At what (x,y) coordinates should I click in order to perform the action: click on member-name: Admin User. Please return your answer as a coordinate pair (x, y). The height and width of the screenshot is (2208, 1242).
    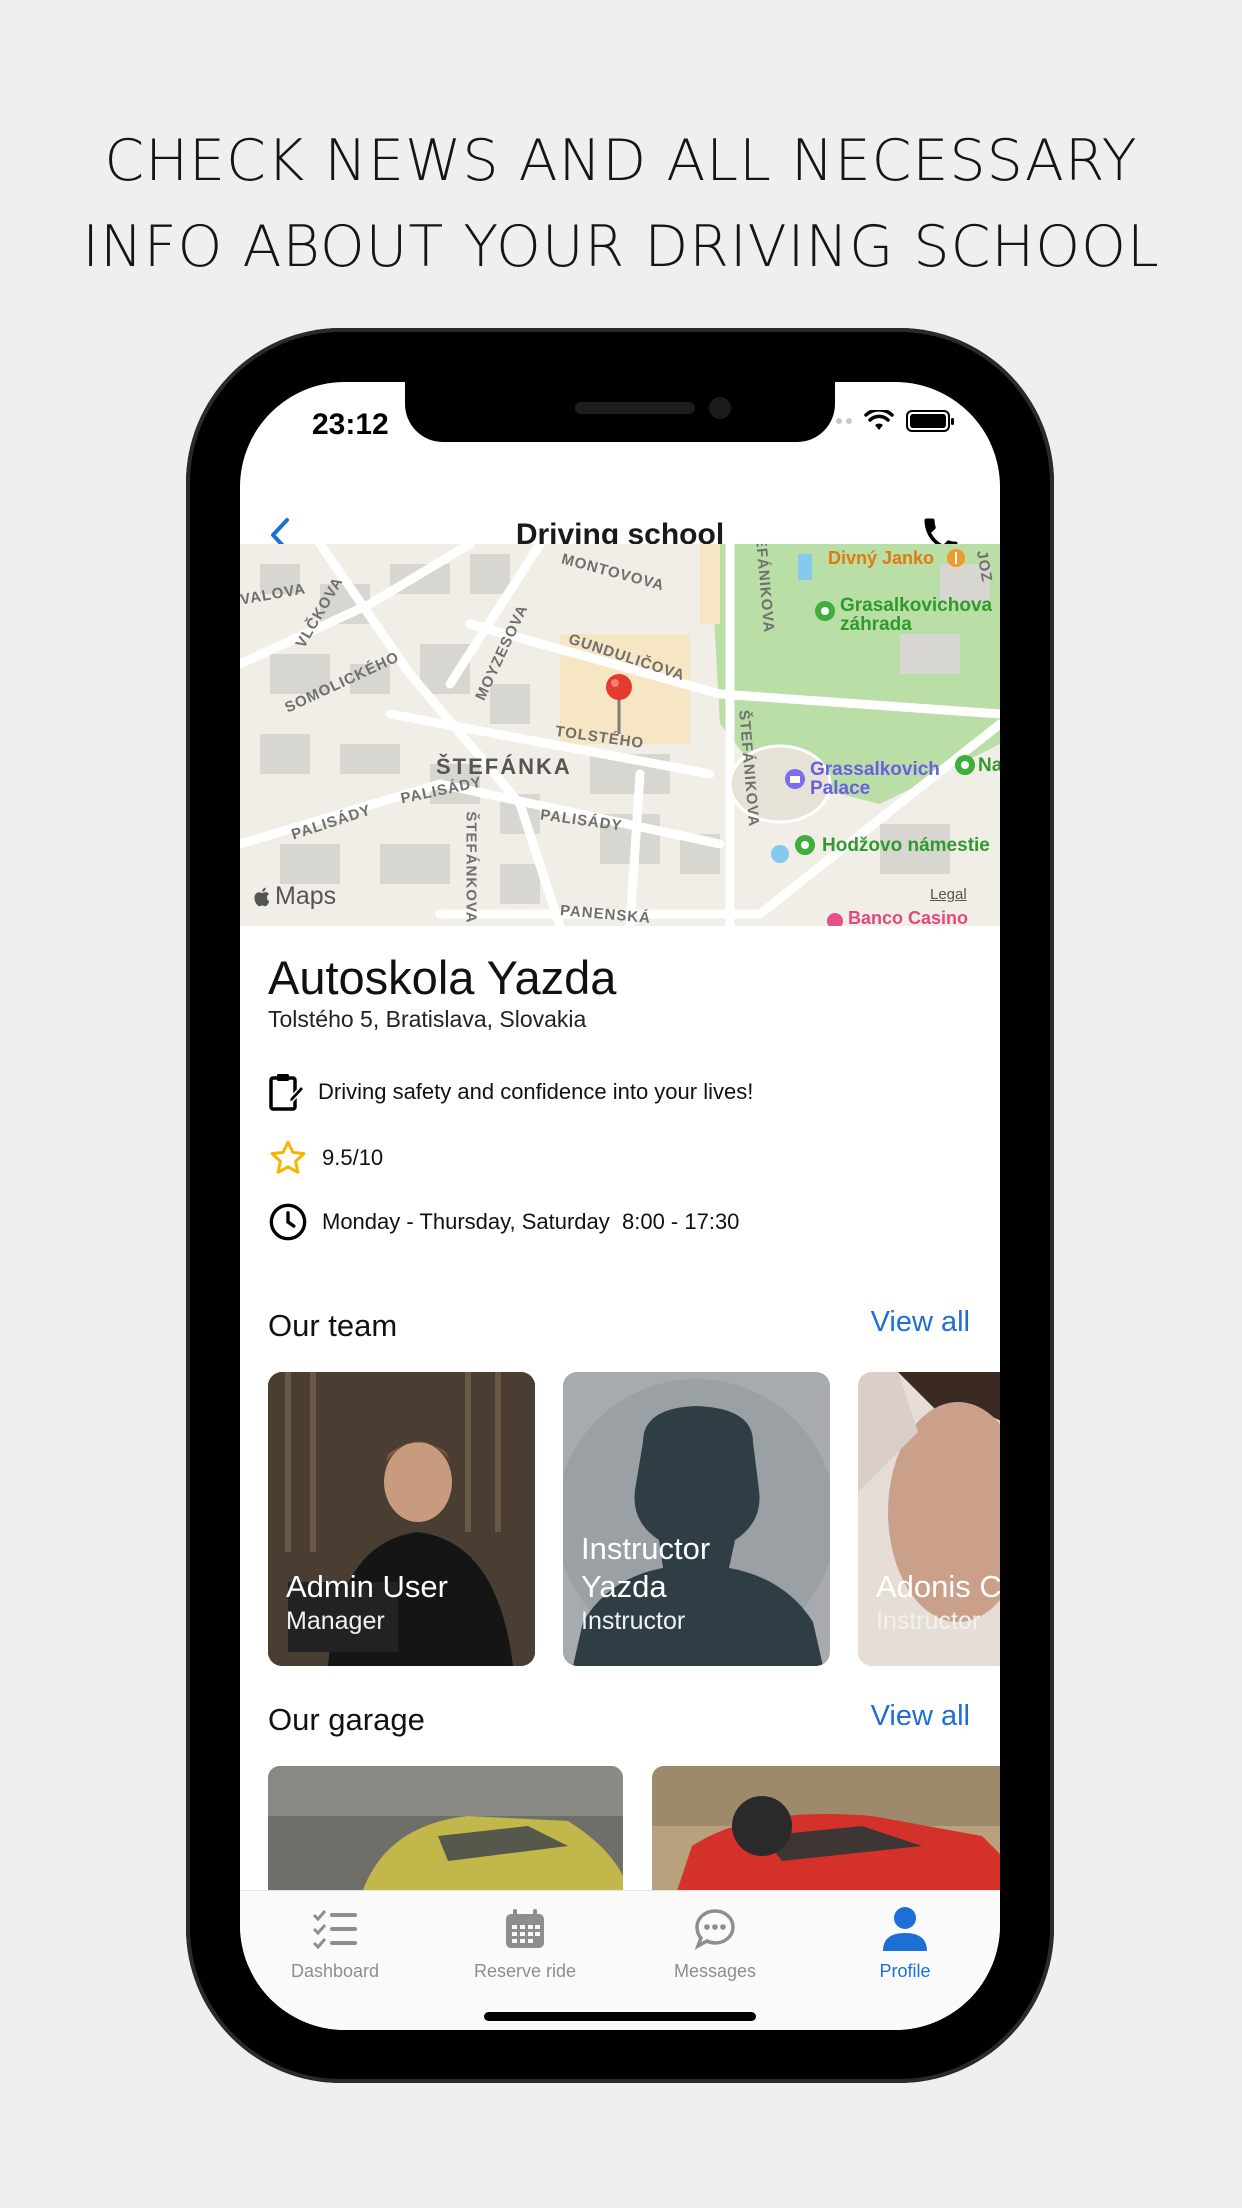
    Looking at the image, I should click on (367, 1586).